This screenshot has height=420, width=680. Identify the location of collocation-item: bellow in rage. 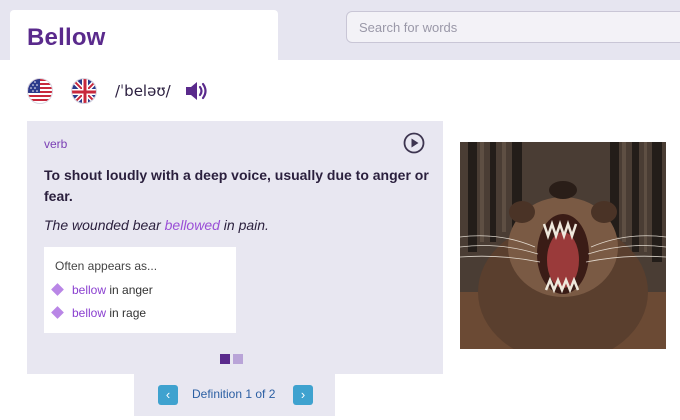
(99, 313).